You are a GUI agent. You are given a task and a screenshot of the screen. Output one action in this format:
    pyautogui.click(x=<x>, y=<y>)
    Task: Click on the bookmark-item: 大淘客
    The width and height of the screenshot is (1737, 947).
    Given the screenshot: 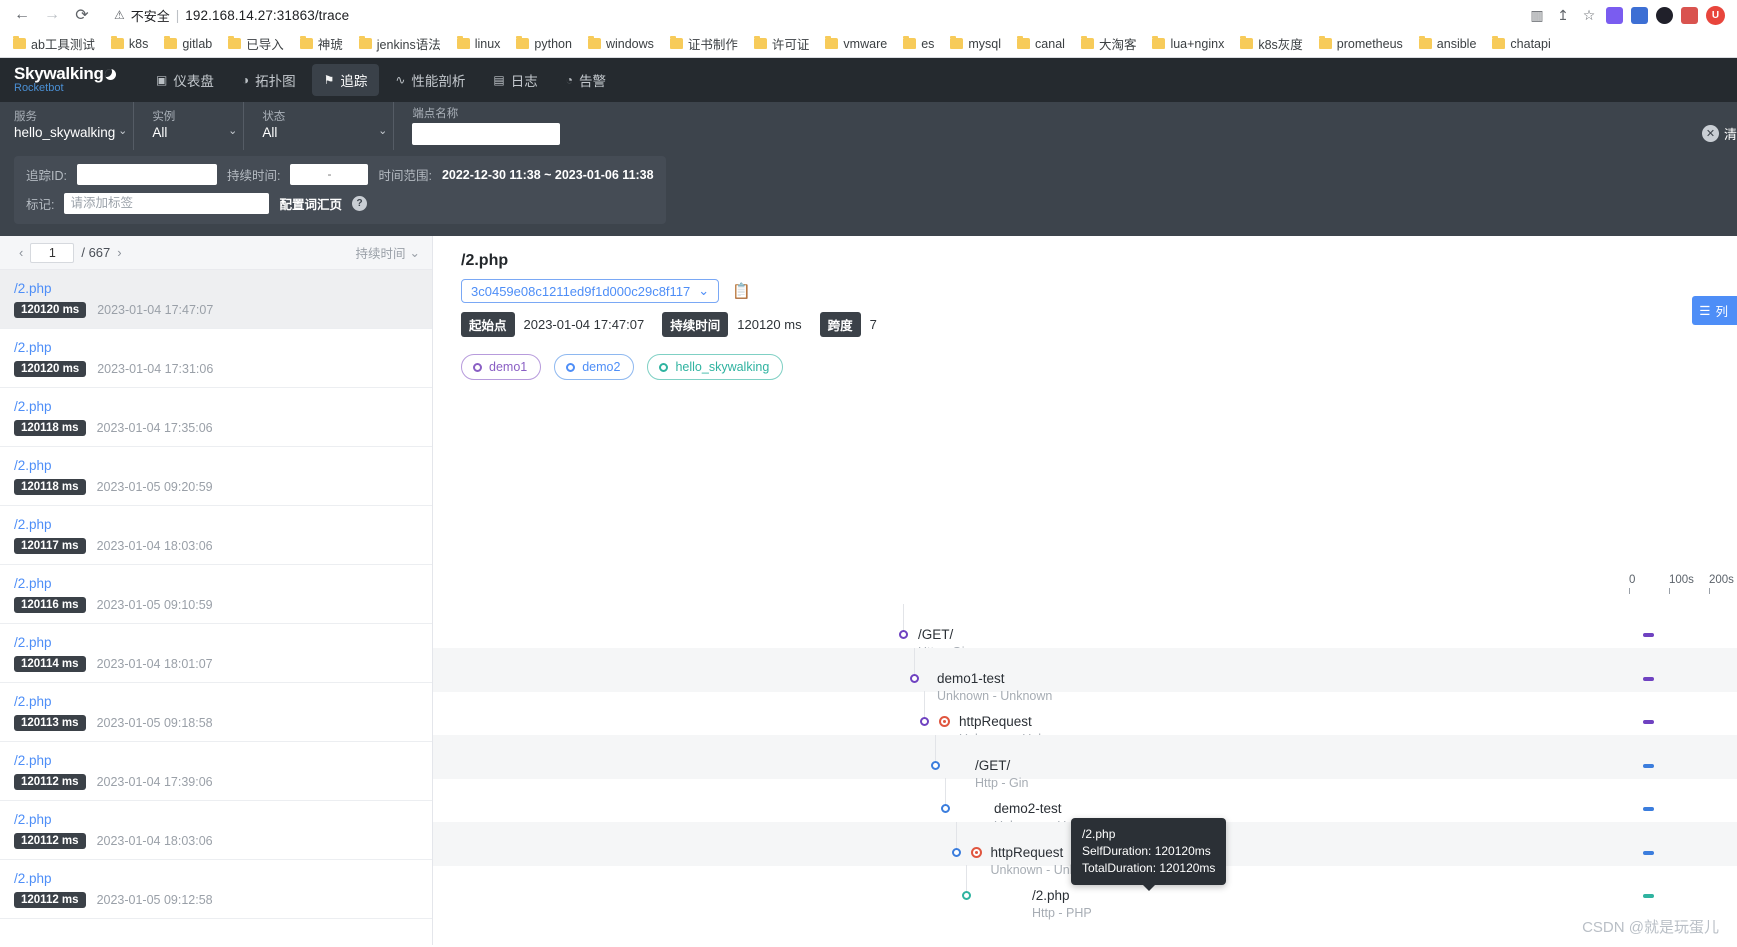 What is the action you would take?
    pyautogui.click(x=1109, y=43)
    